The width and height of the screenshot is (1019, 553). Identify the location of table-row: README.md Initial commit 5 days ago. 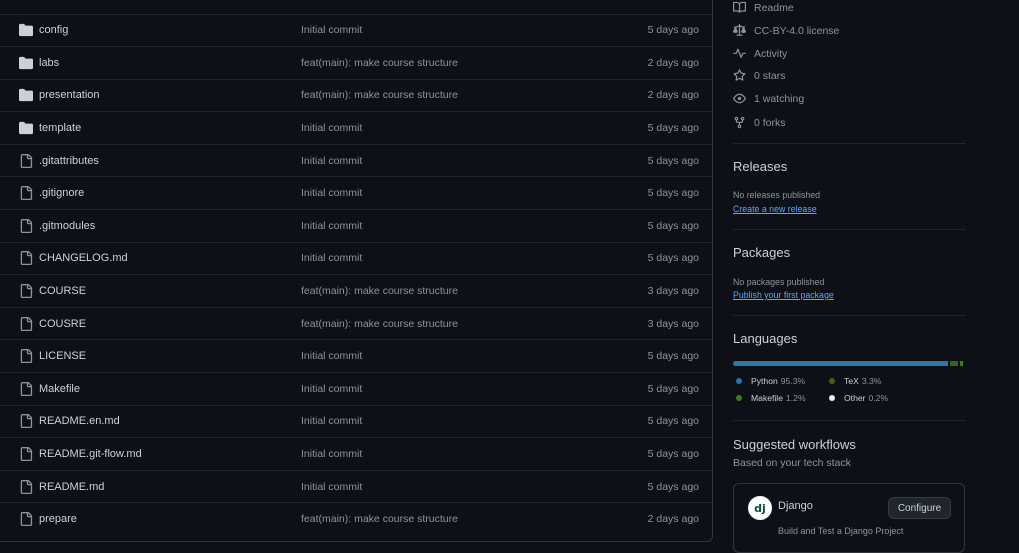
(356, 486).